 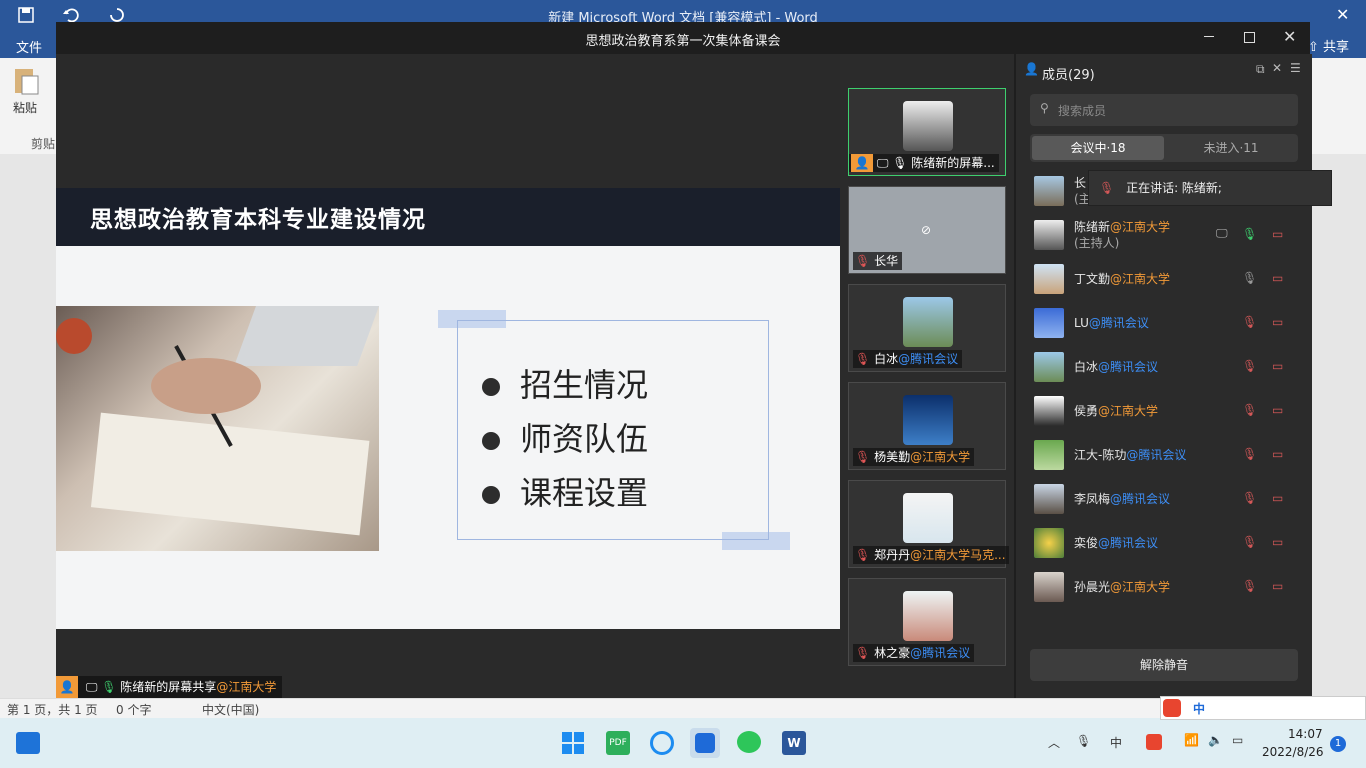 I want to click on video-tile: 🎙 杨美勤@江南大学, so click(x=927, y=426).